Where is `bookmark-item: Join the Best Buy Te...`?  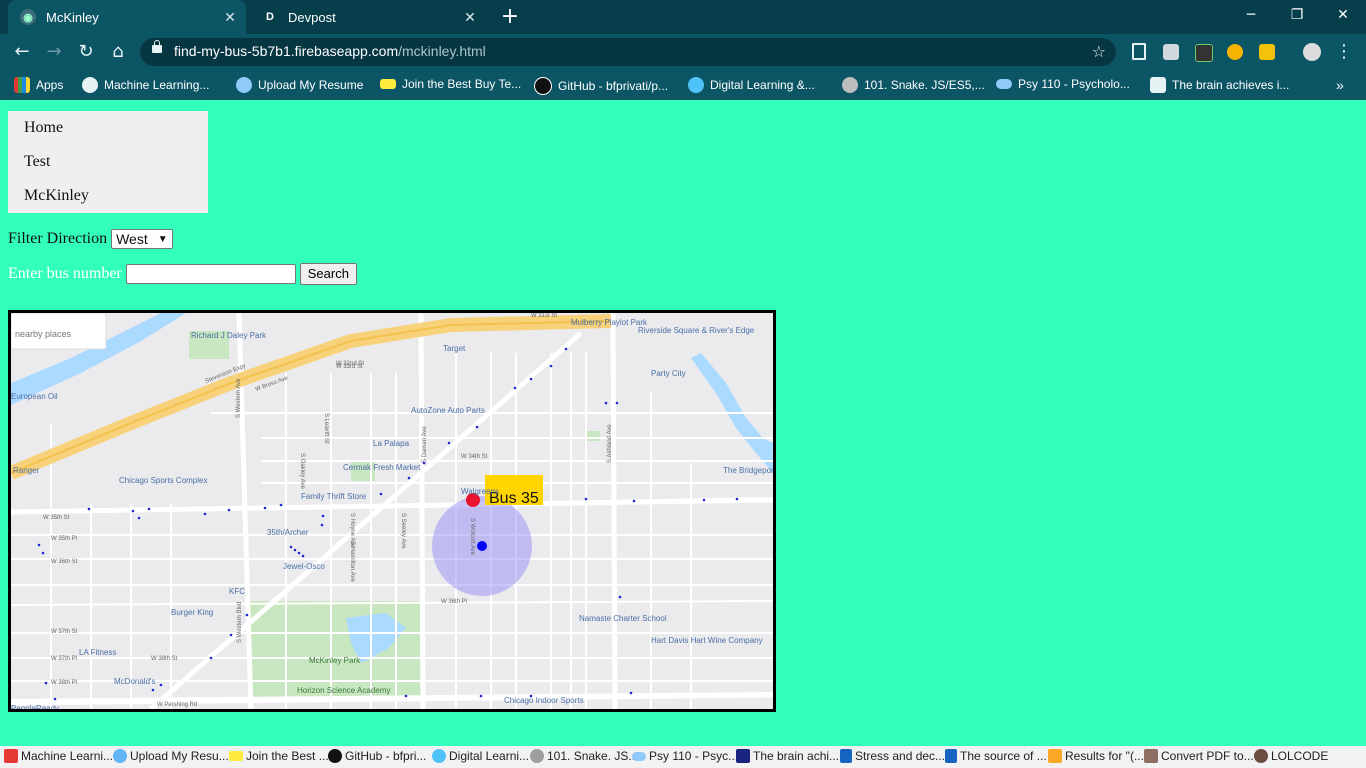 bookmark-item: Join the Best Buy Te... is located at coordinates (450, 84).